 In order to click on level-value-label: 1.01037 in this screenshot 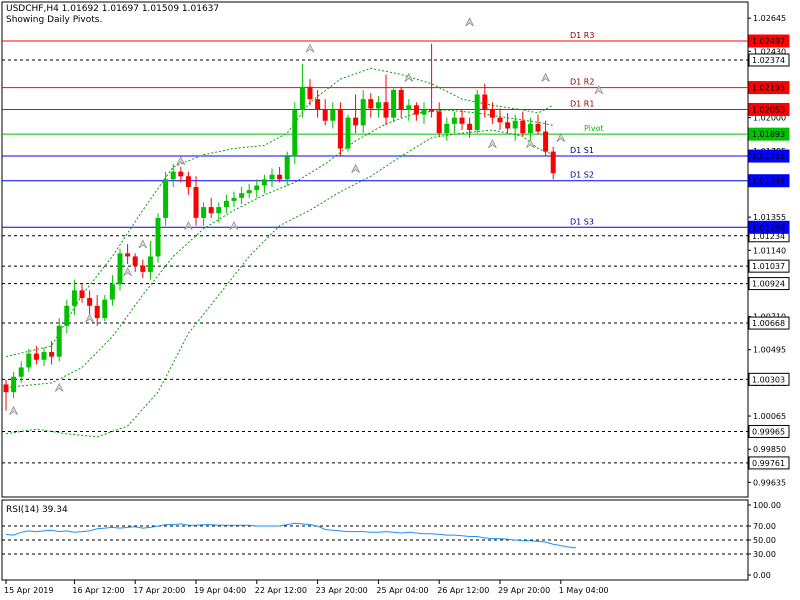, I will do `click(768, 266)`.